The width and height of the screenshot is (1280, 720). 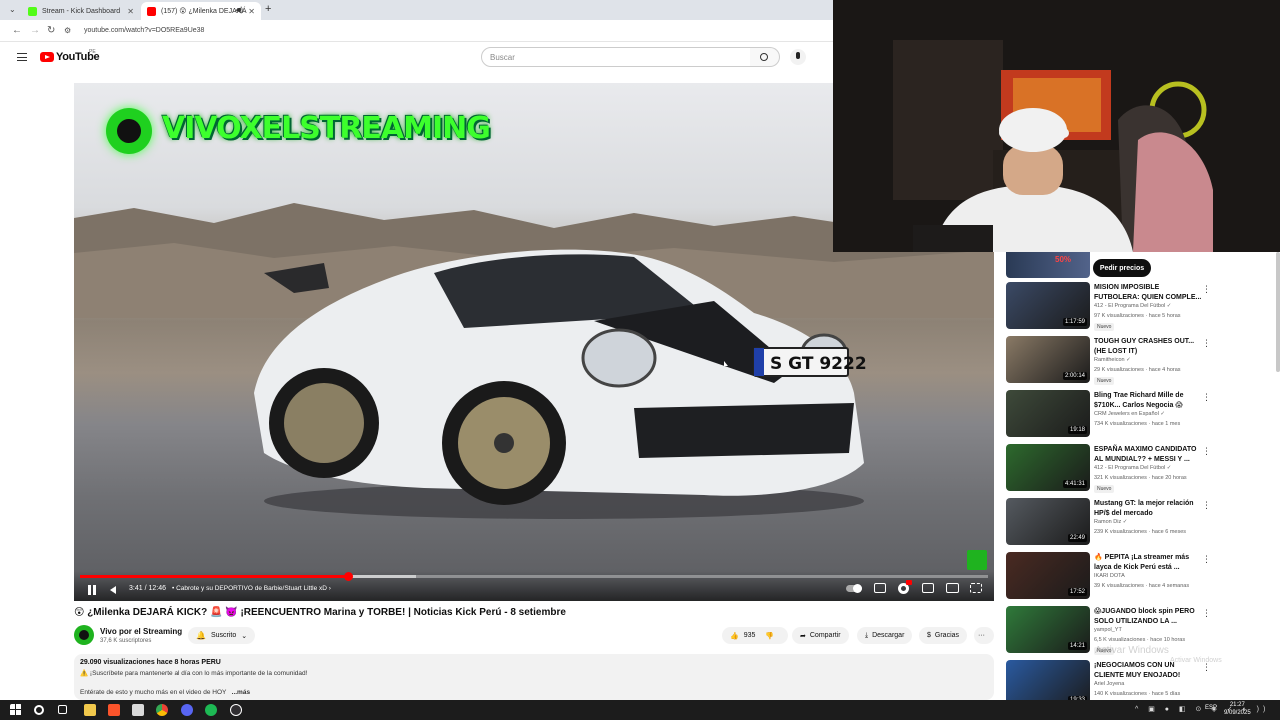 What do you see at coordinates (984, 635) in the screenshot?
I see `more-actions-button: ···` at bounding box center [984, 635].